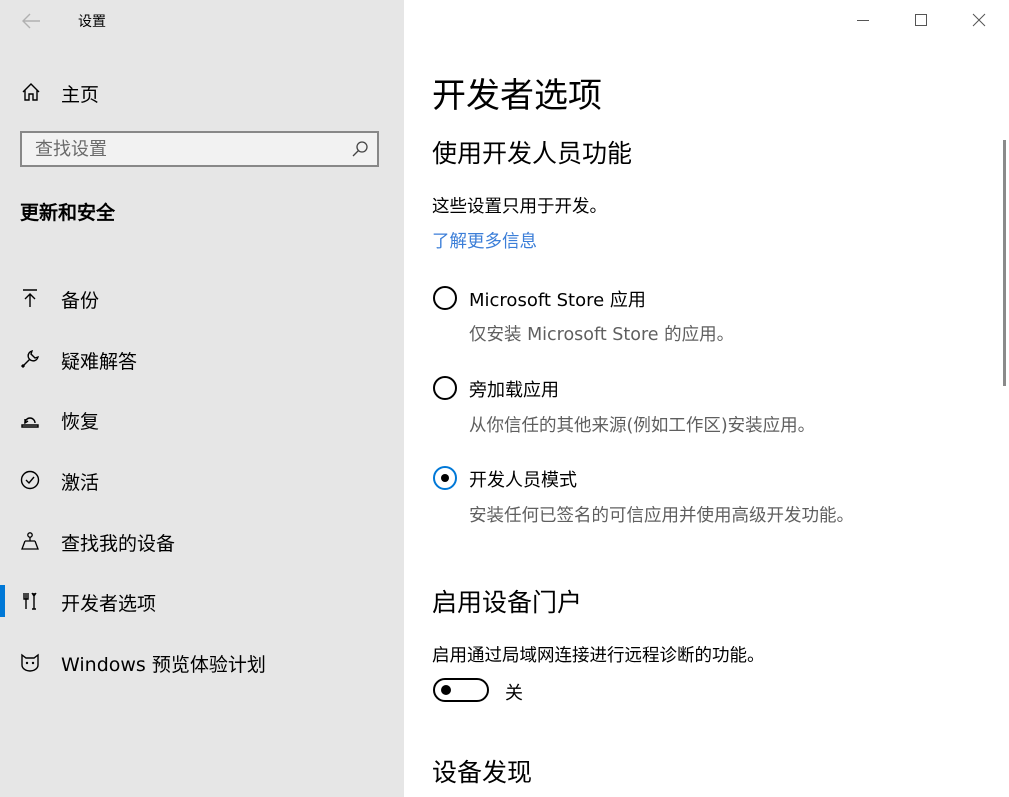 The width and height of the screenshot is (1009, 797). Describe the element at coordinates (68, 213) in the screenshot. I see `section-title: 更新和安全` at that location.